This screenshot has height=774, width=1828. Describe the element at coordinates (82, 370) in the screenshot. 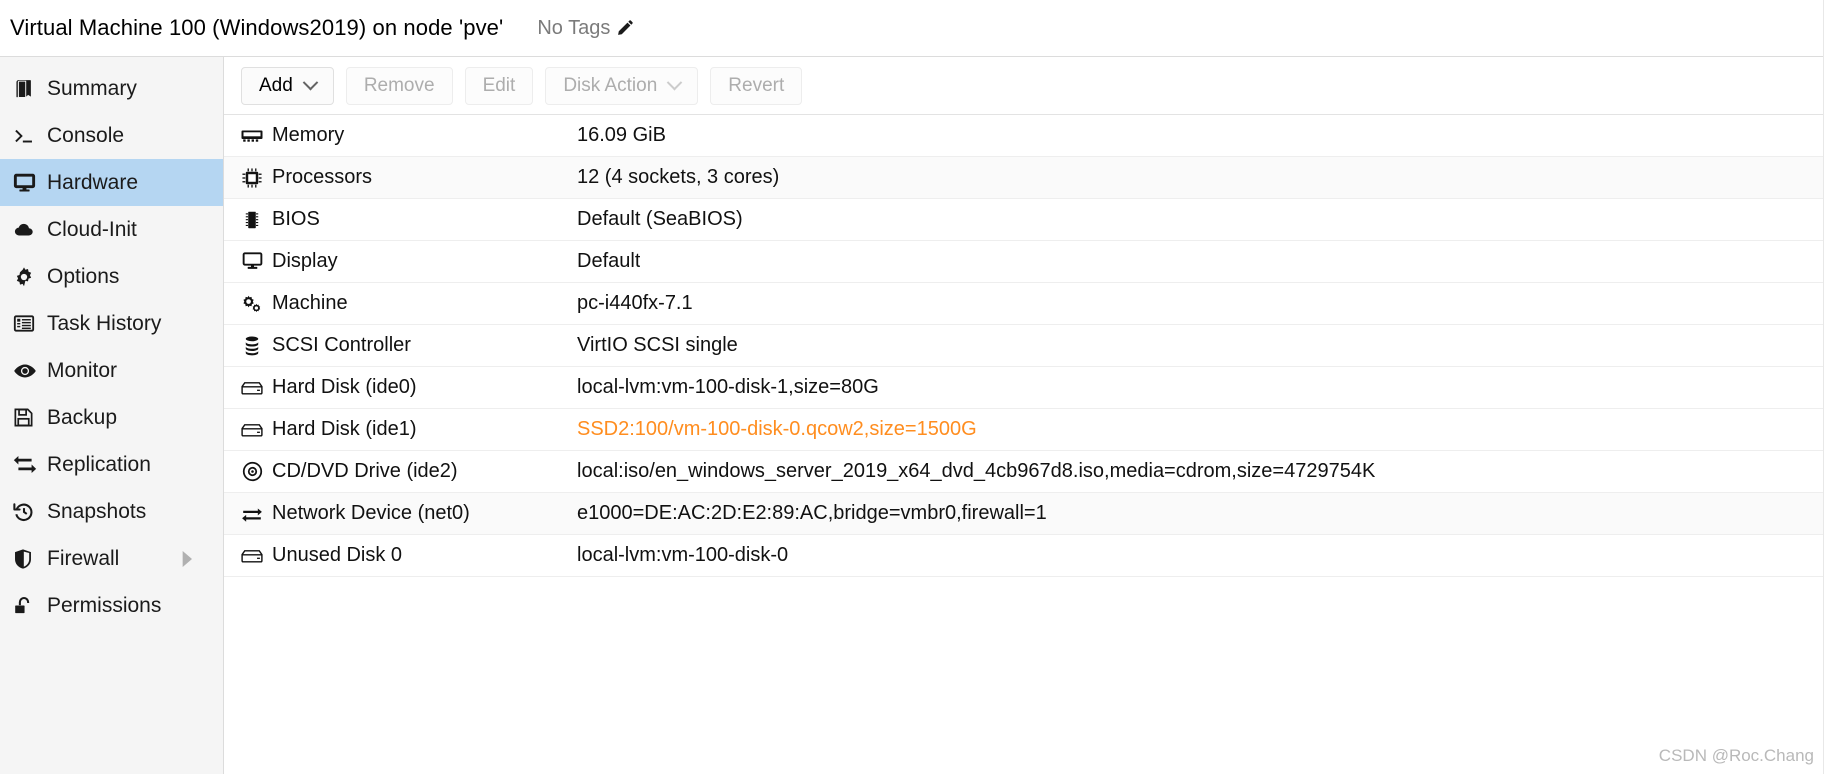

I see `sidebar-item-label: Monitor` at that location.